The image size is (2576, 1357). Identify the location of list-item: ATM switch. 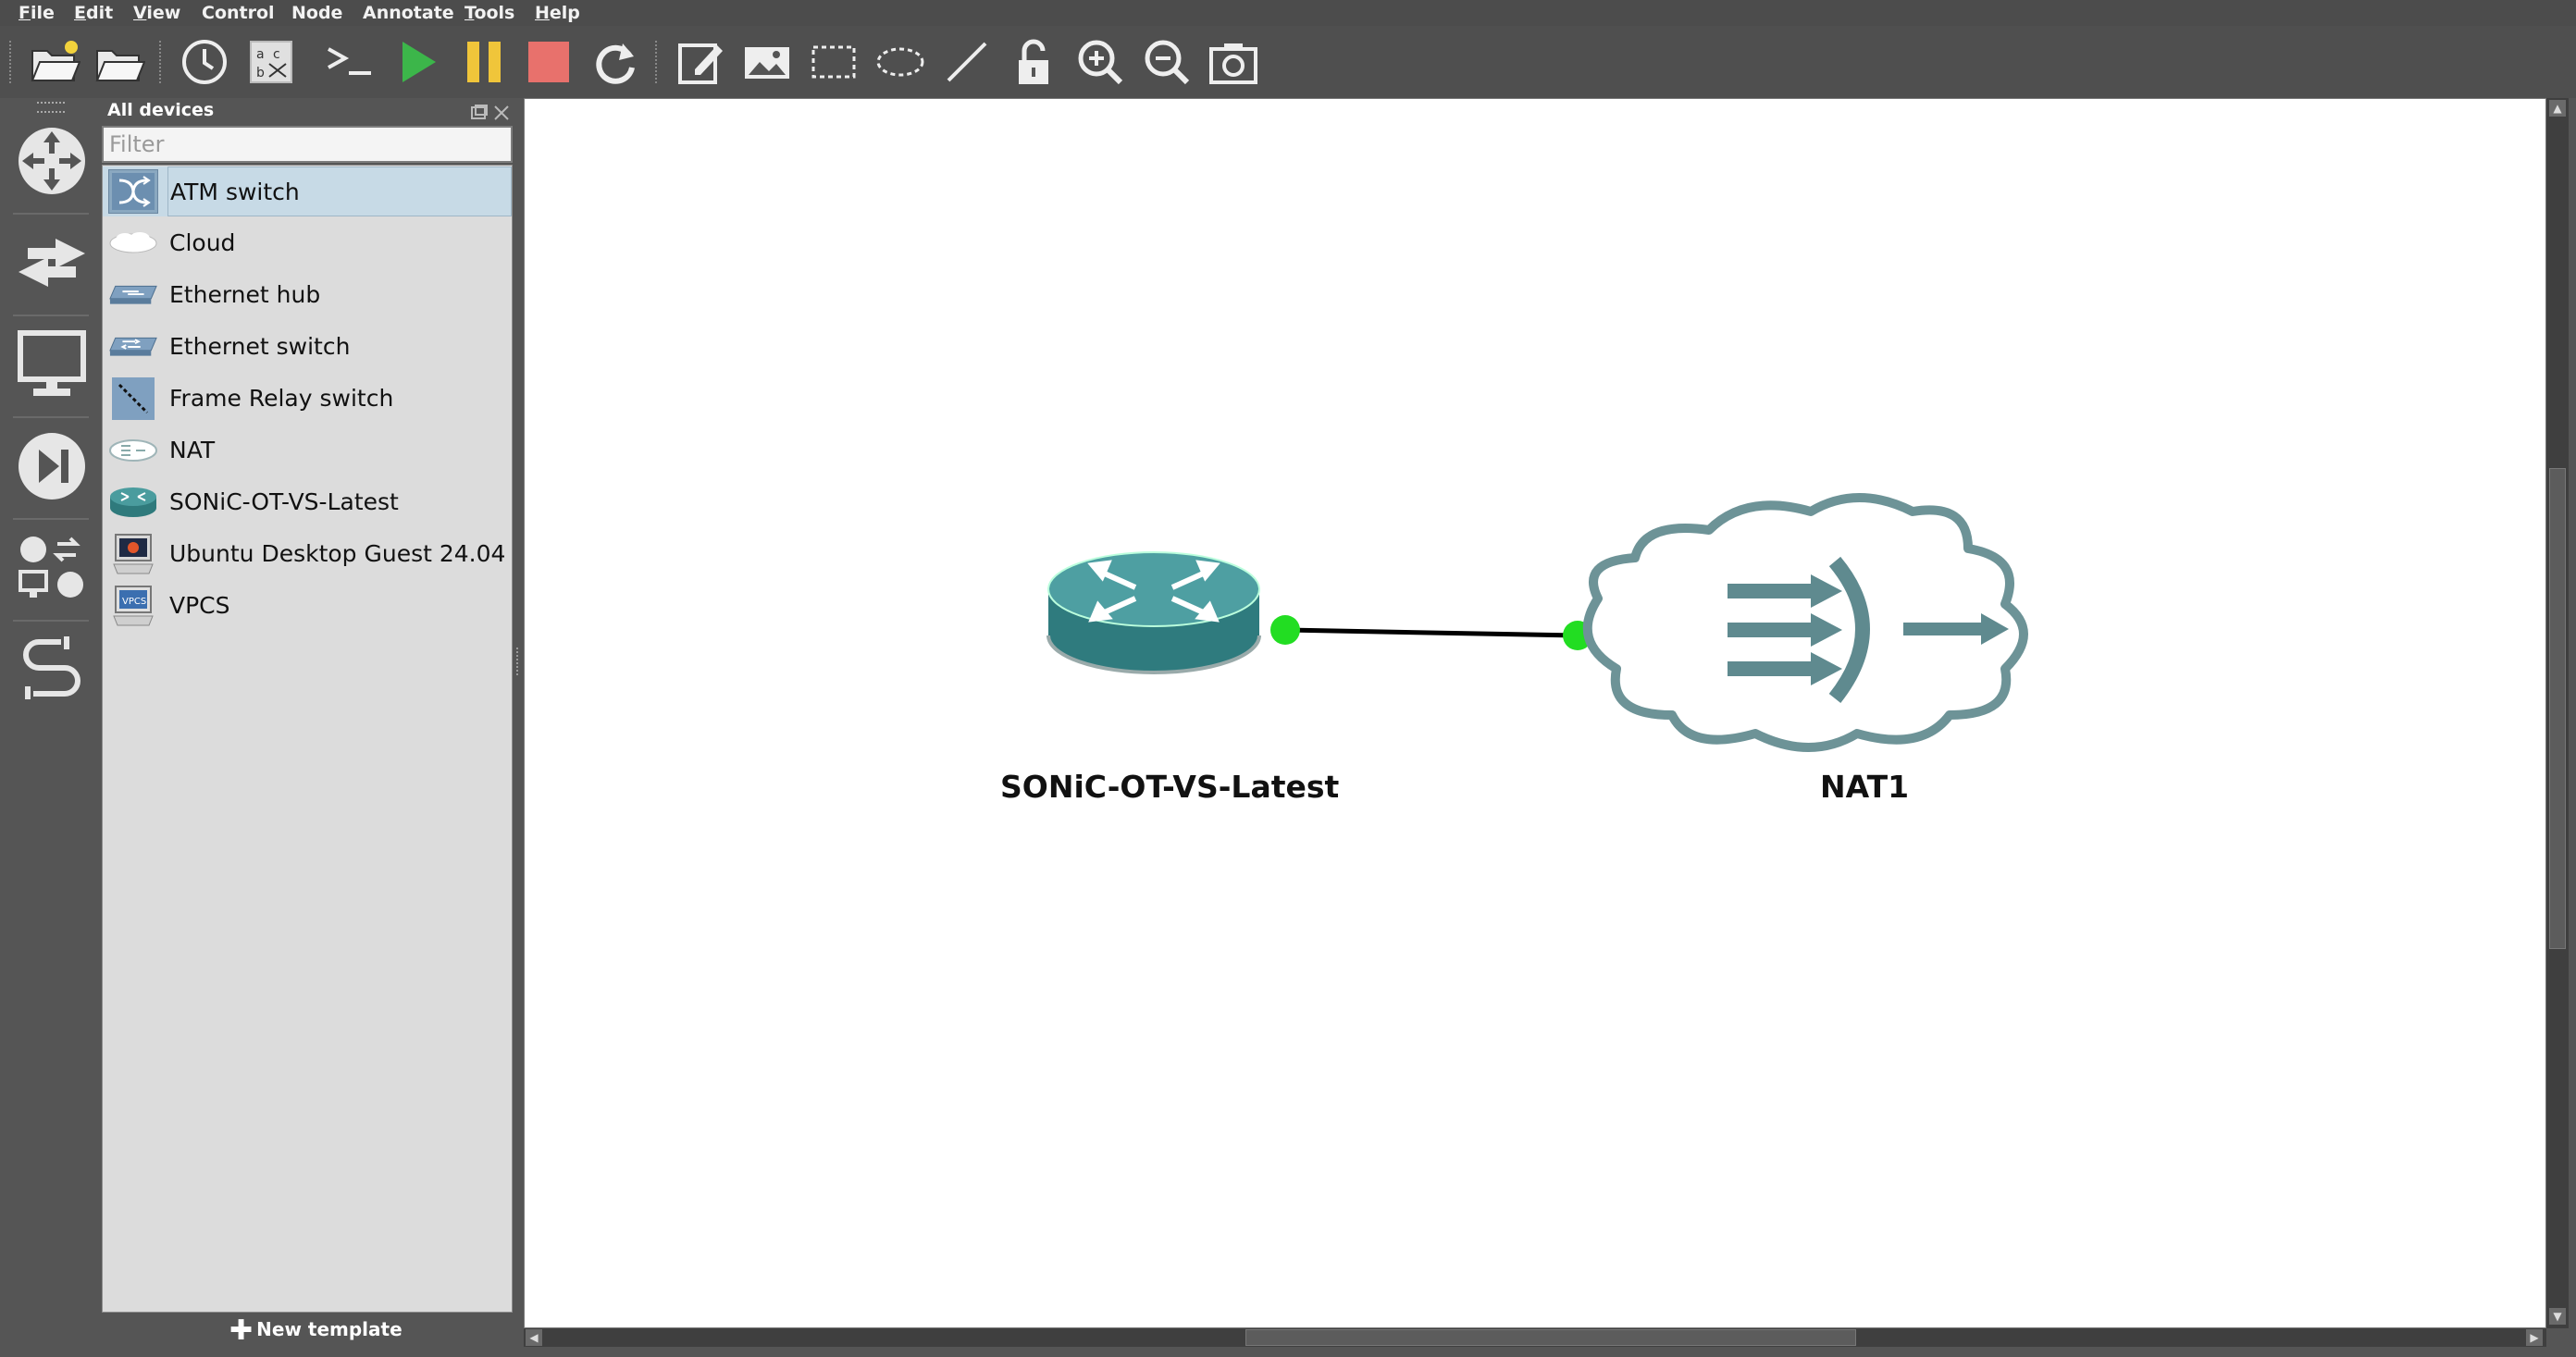
(307, 191).